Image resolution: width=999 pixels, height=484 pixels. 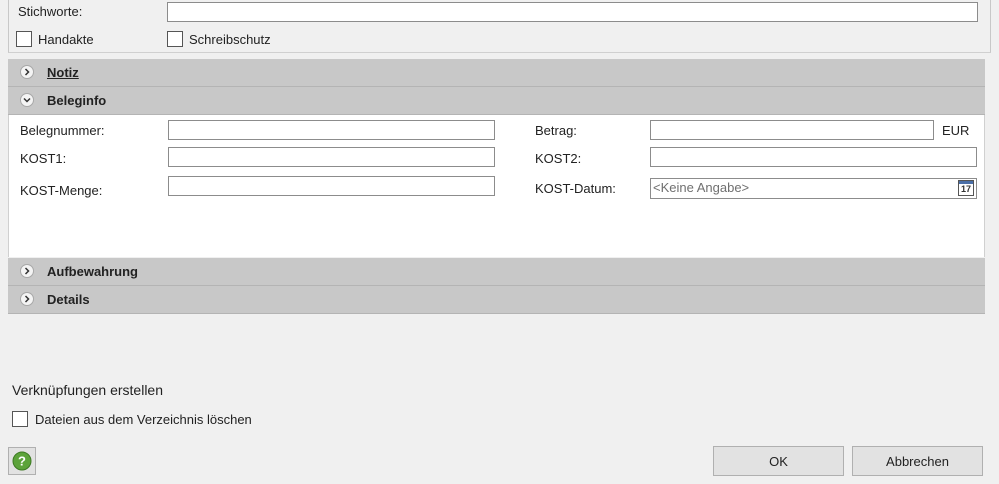 What do you see at coordinates (496, 101) in the screenshot?
I see `section-beleginfo-header: Beleginfo` at bounding box center [496, 101].